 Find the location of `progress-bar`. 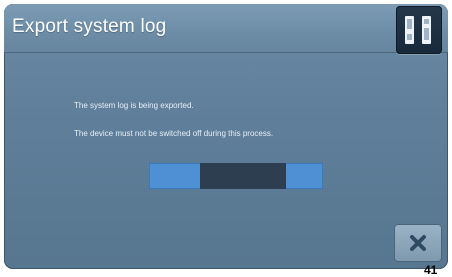

progress-bar is located at coordinates (236, 176).